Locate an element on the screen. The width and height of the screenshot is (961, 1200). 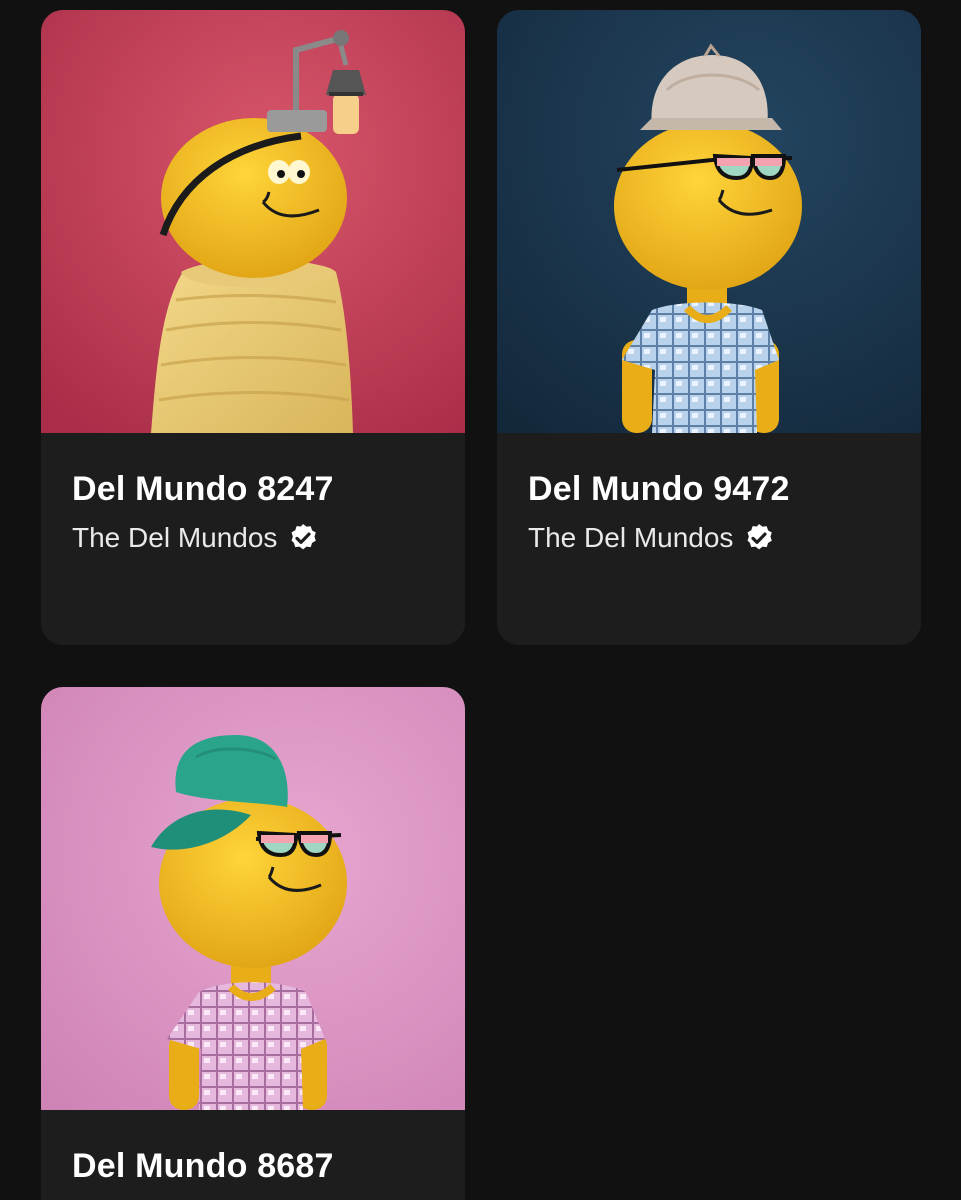
nft-card-info: Del Mundo 8687 is located at coordinates (253, 1148).